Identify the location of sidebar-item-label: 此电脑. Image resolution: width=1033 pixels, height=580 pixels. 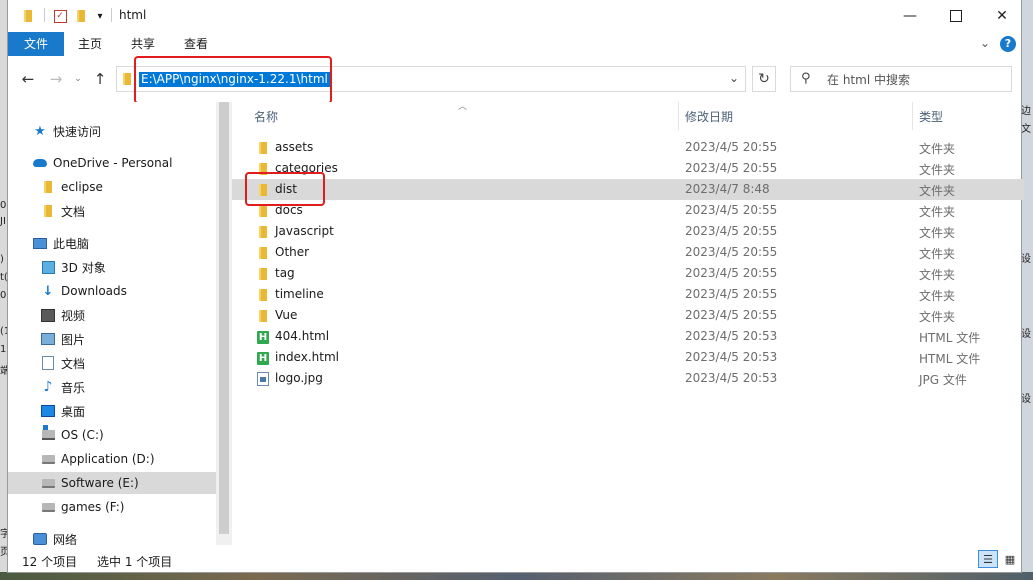
(71, 243).